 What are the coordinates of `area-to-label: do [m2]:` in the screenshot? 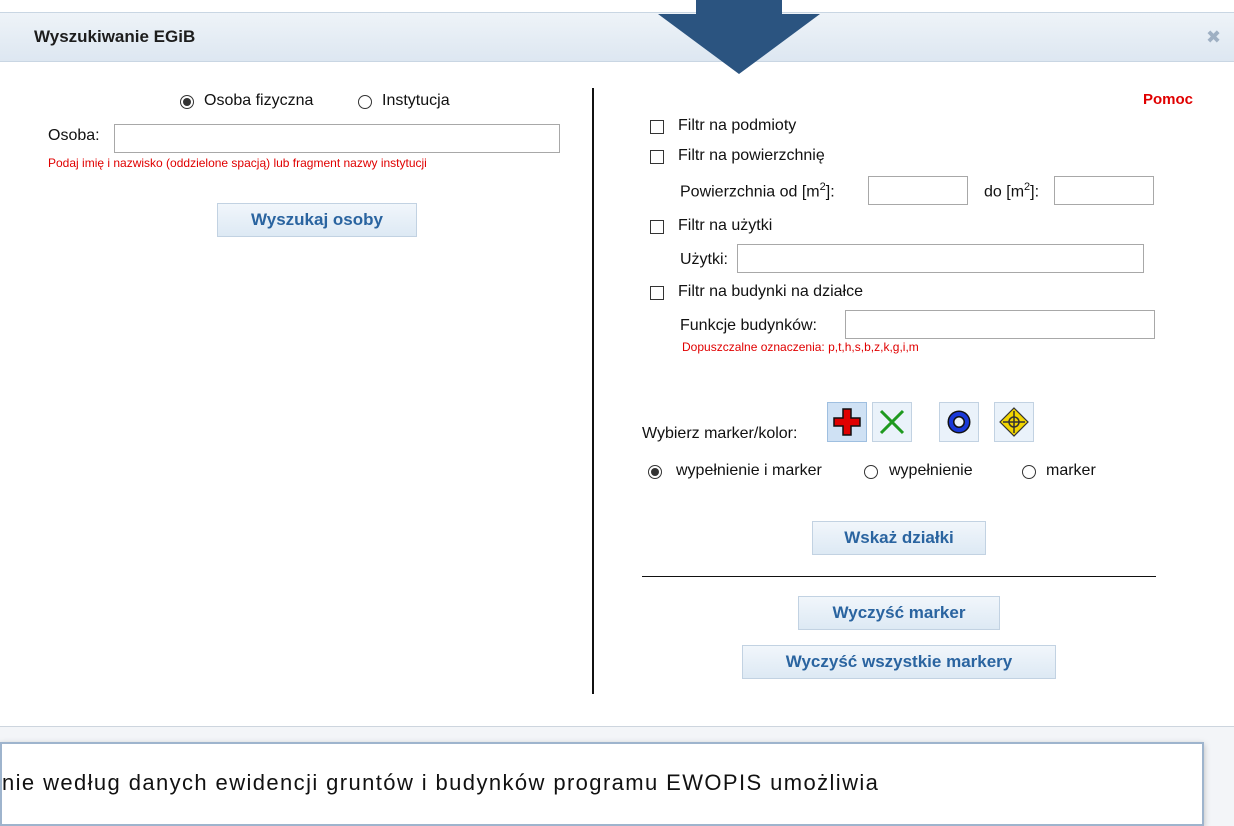 It's located at (1011, 191).